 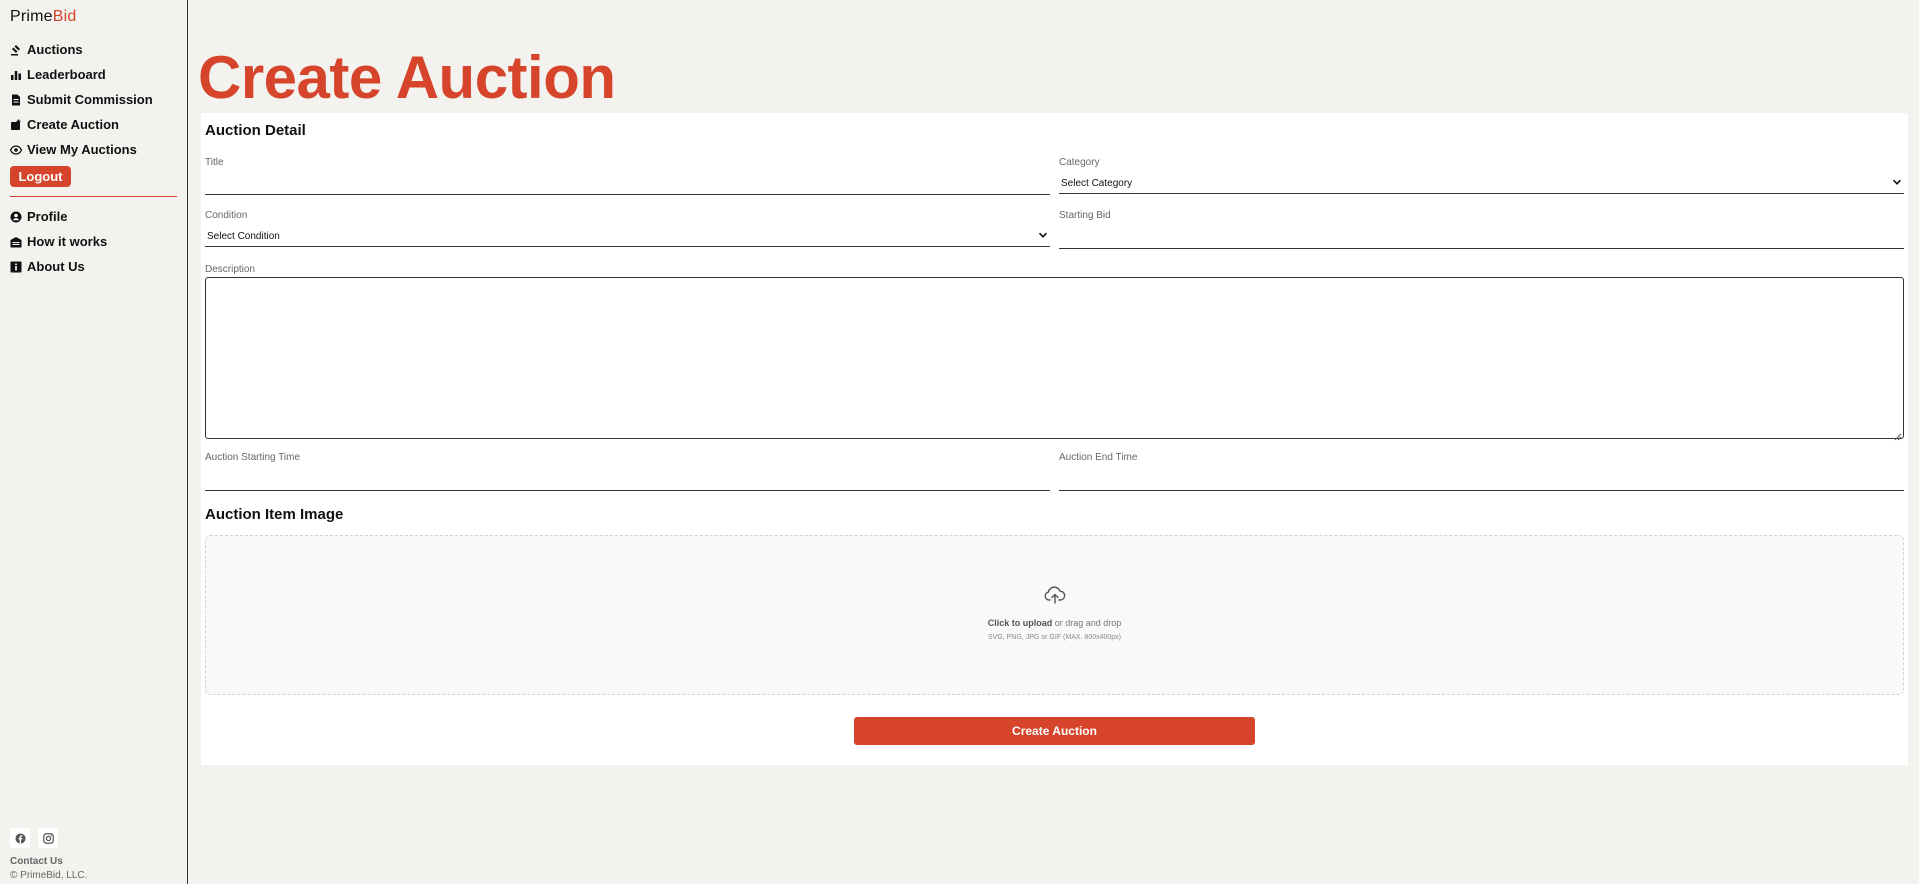 What do you see at coordinates (64, 16) in the screenshot?
I see `brand-name-accent: Bid` at bounding box center [64, 16].